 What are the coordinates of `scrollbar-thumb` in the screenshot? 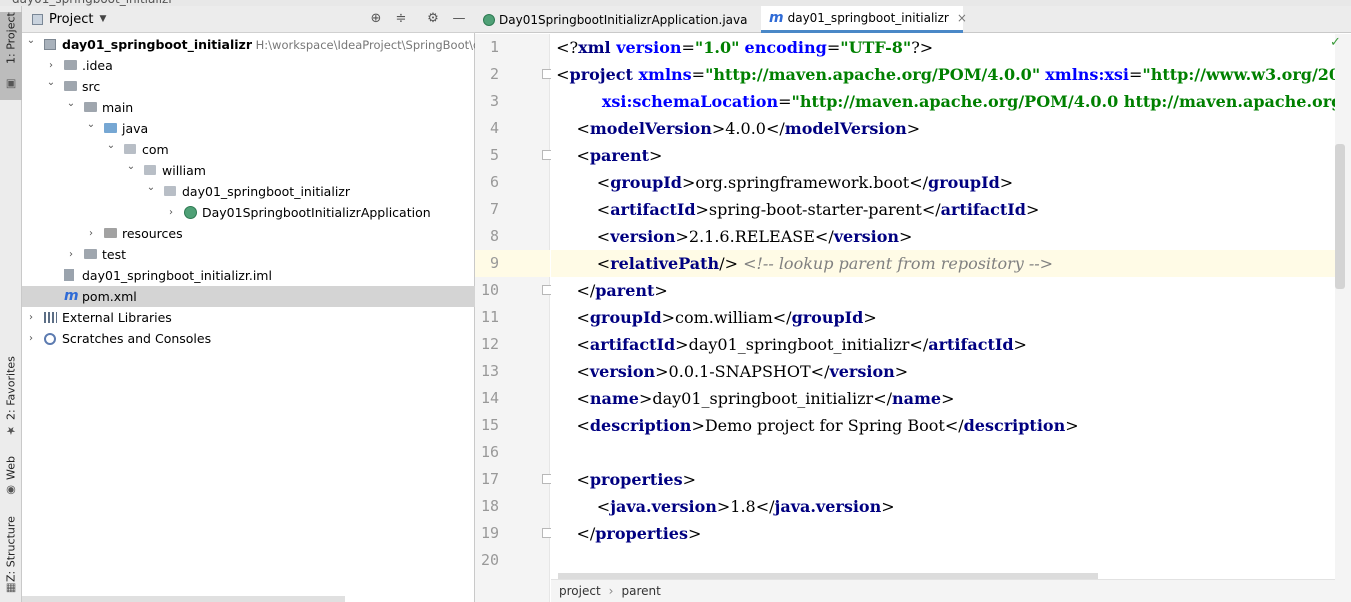 It's located at (1340, 216).